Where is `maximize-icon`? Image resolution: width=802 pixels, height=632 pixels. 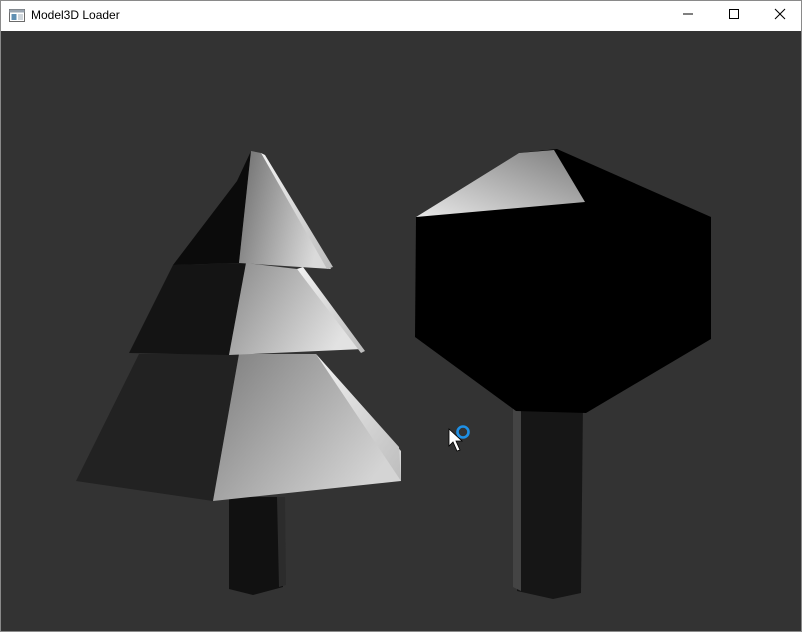 maximize-icon is located at coordinates (734, 16).